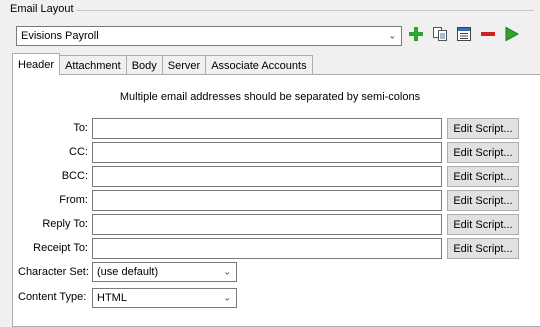  I want to click on remove-icon, so click(488, 34).